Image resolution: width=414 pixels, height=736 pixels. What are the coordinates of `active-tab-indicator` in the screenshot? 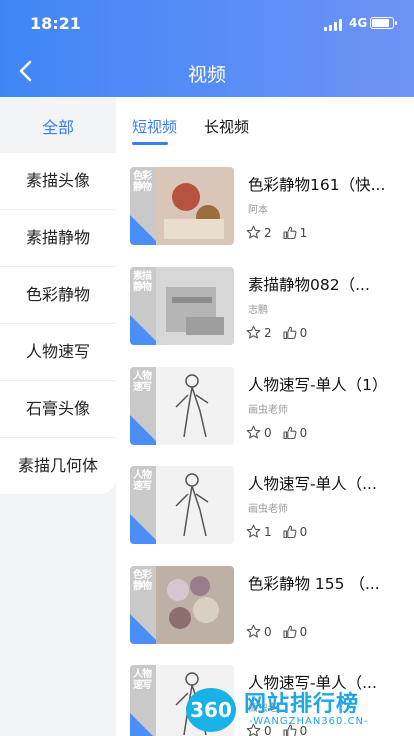 It's located at (150, 143).